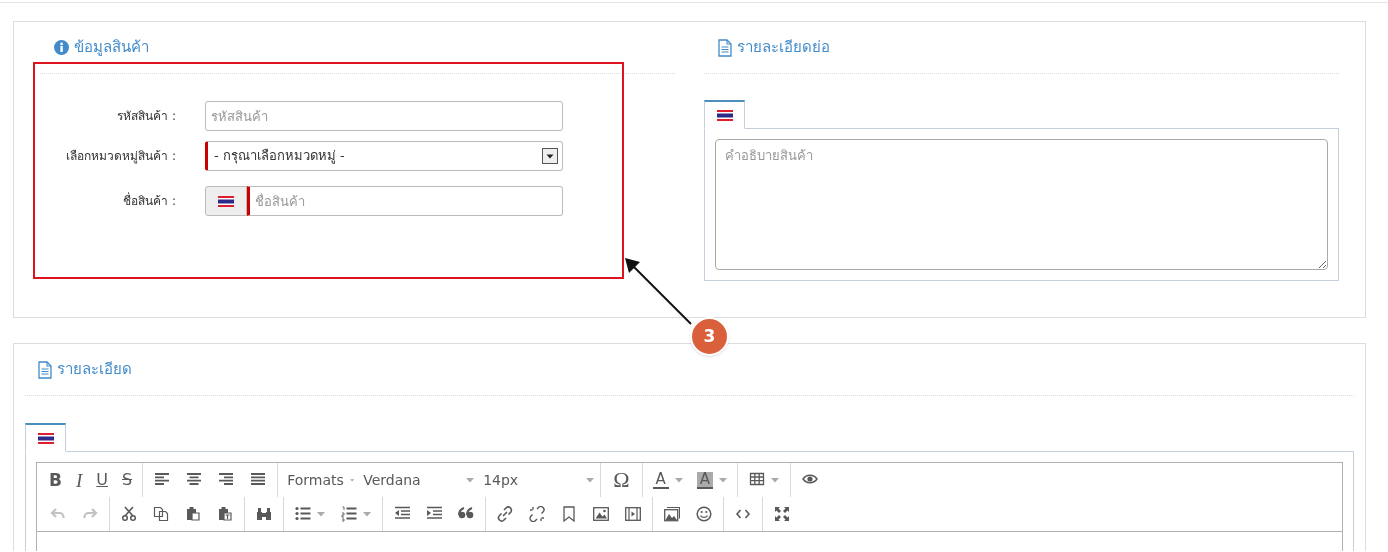 The height and width of the screenshot is (552, 1388). What do you see at coordinates (505, 514) in the screenshot?
I see `link-icon` at bounding box center [505, 514].